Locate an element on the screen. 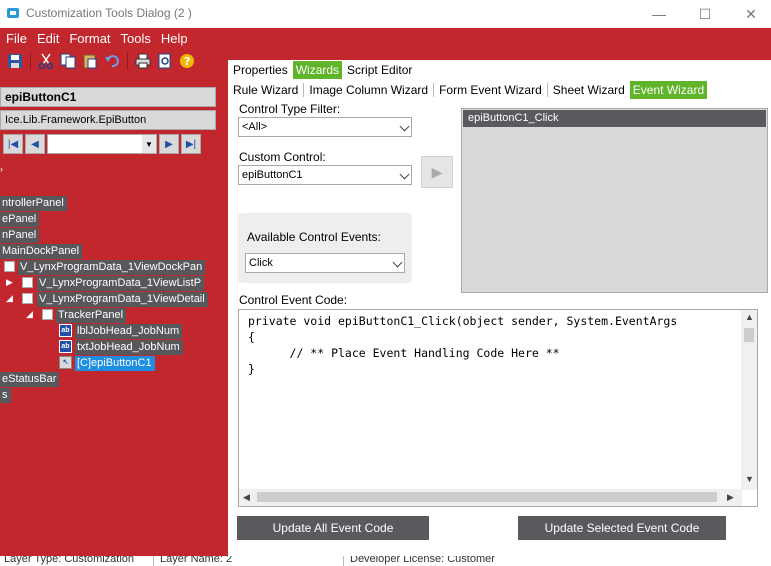 The width and height of the screenshot is (771, 566). event-list-item: epiButtonC1_Click is located at coordinates (614, 118).